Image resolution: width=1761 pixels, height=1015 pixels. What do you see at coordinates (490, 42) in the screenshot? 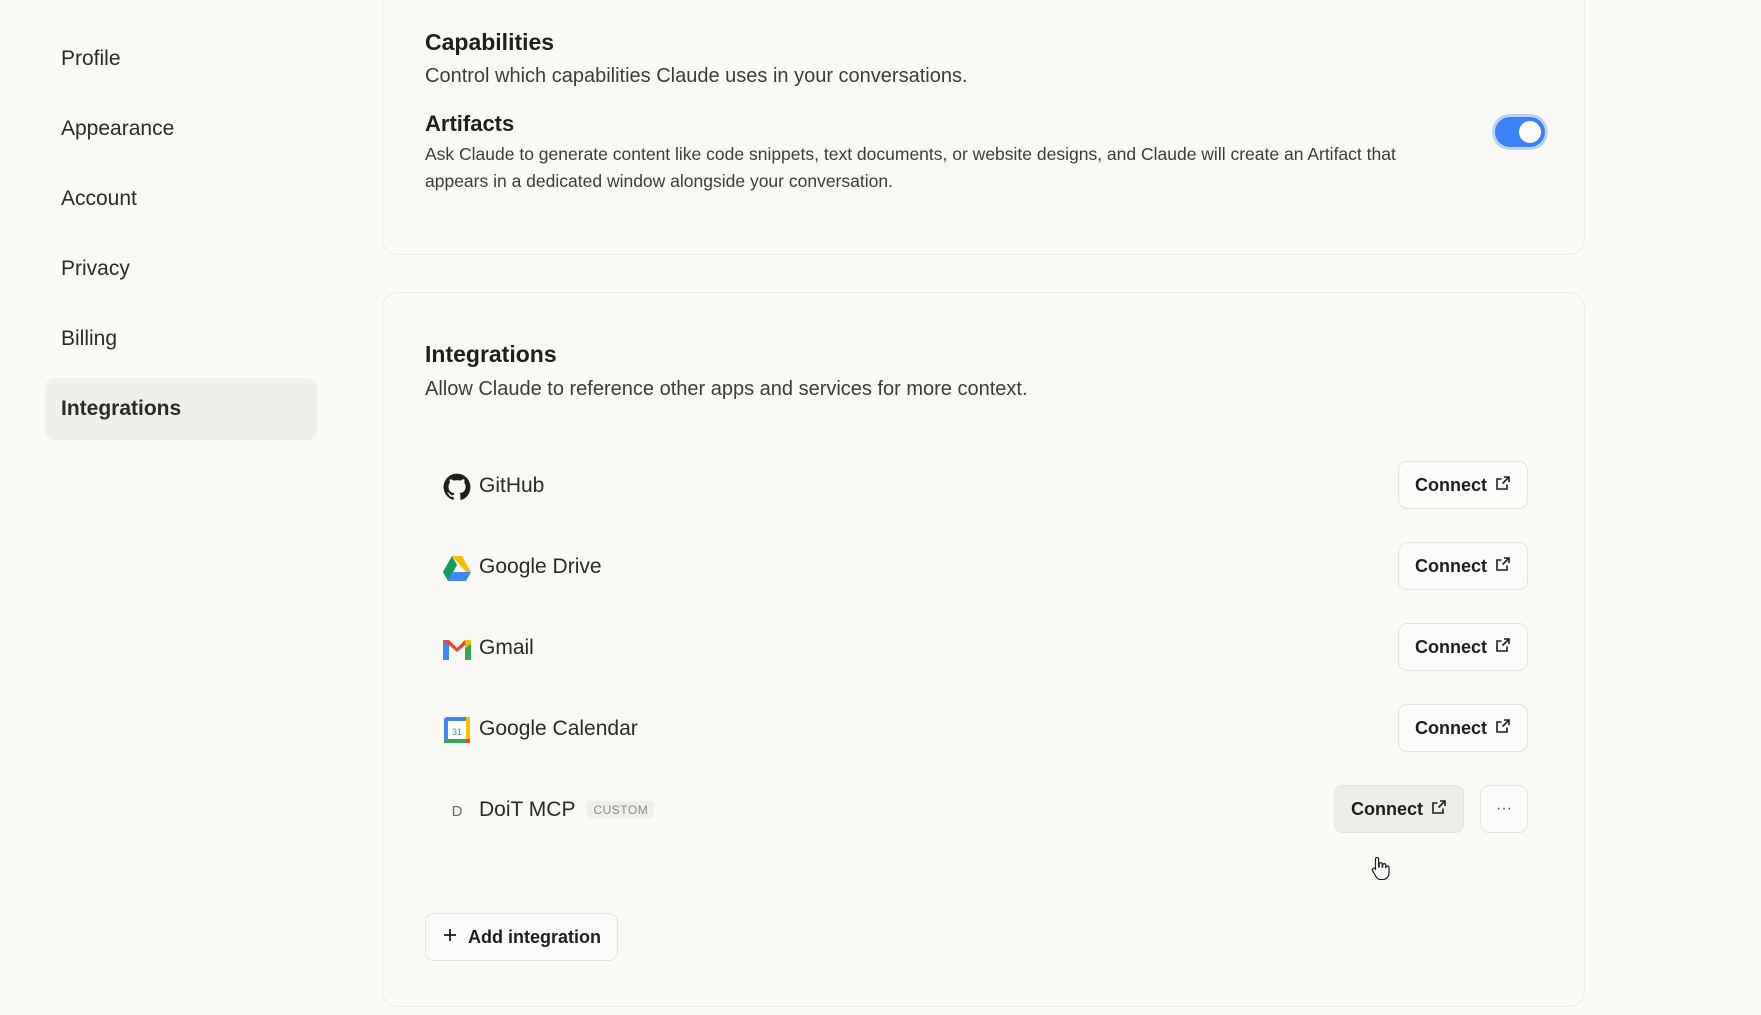
I see `capabilities-title: Capabilities` at bounding box center [490, 42].